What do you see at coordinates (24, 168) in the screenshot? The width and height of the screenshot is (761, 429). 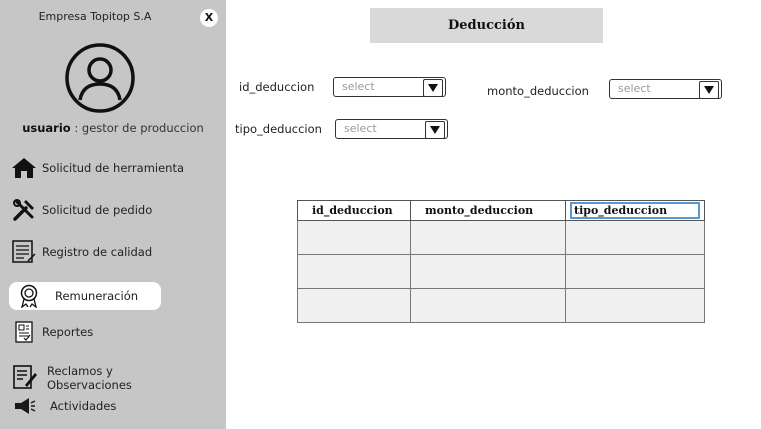 I see `home-icon` at bounding box center [24, 168].